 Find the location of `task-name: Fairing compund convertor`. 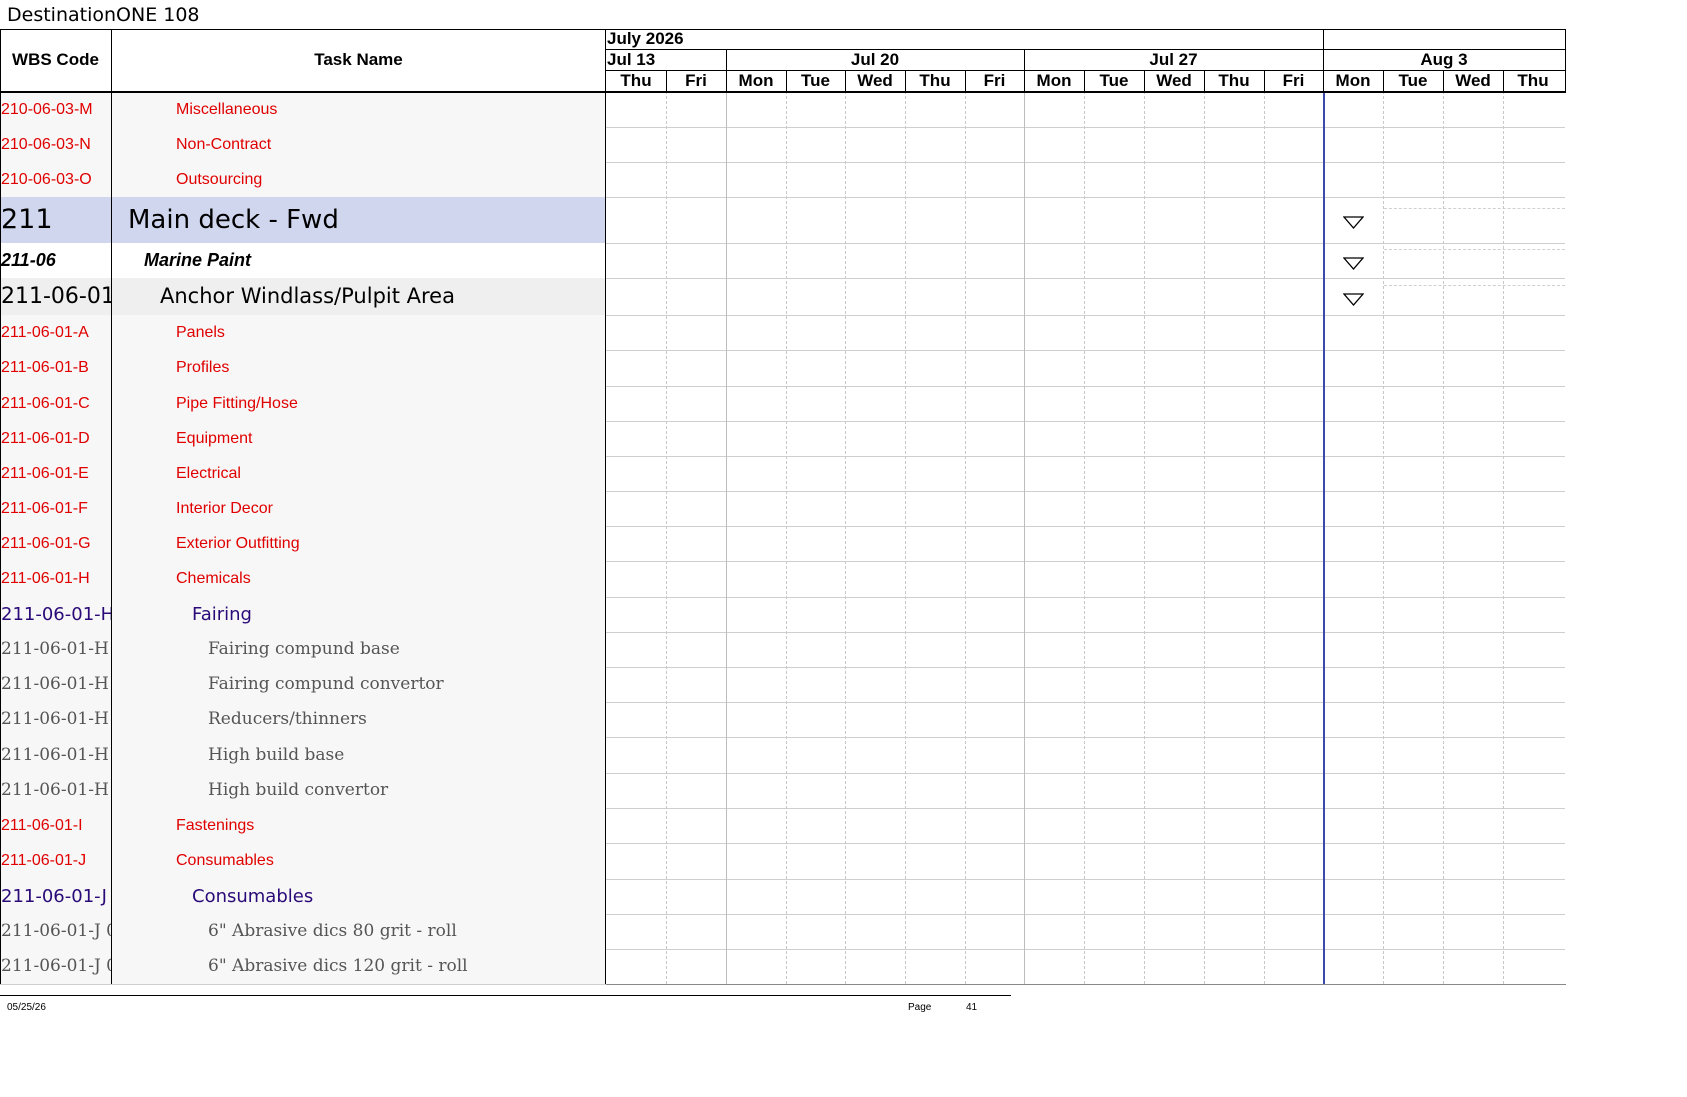

task-name: Fairing compund convertor is located at coordinates (326, 684).